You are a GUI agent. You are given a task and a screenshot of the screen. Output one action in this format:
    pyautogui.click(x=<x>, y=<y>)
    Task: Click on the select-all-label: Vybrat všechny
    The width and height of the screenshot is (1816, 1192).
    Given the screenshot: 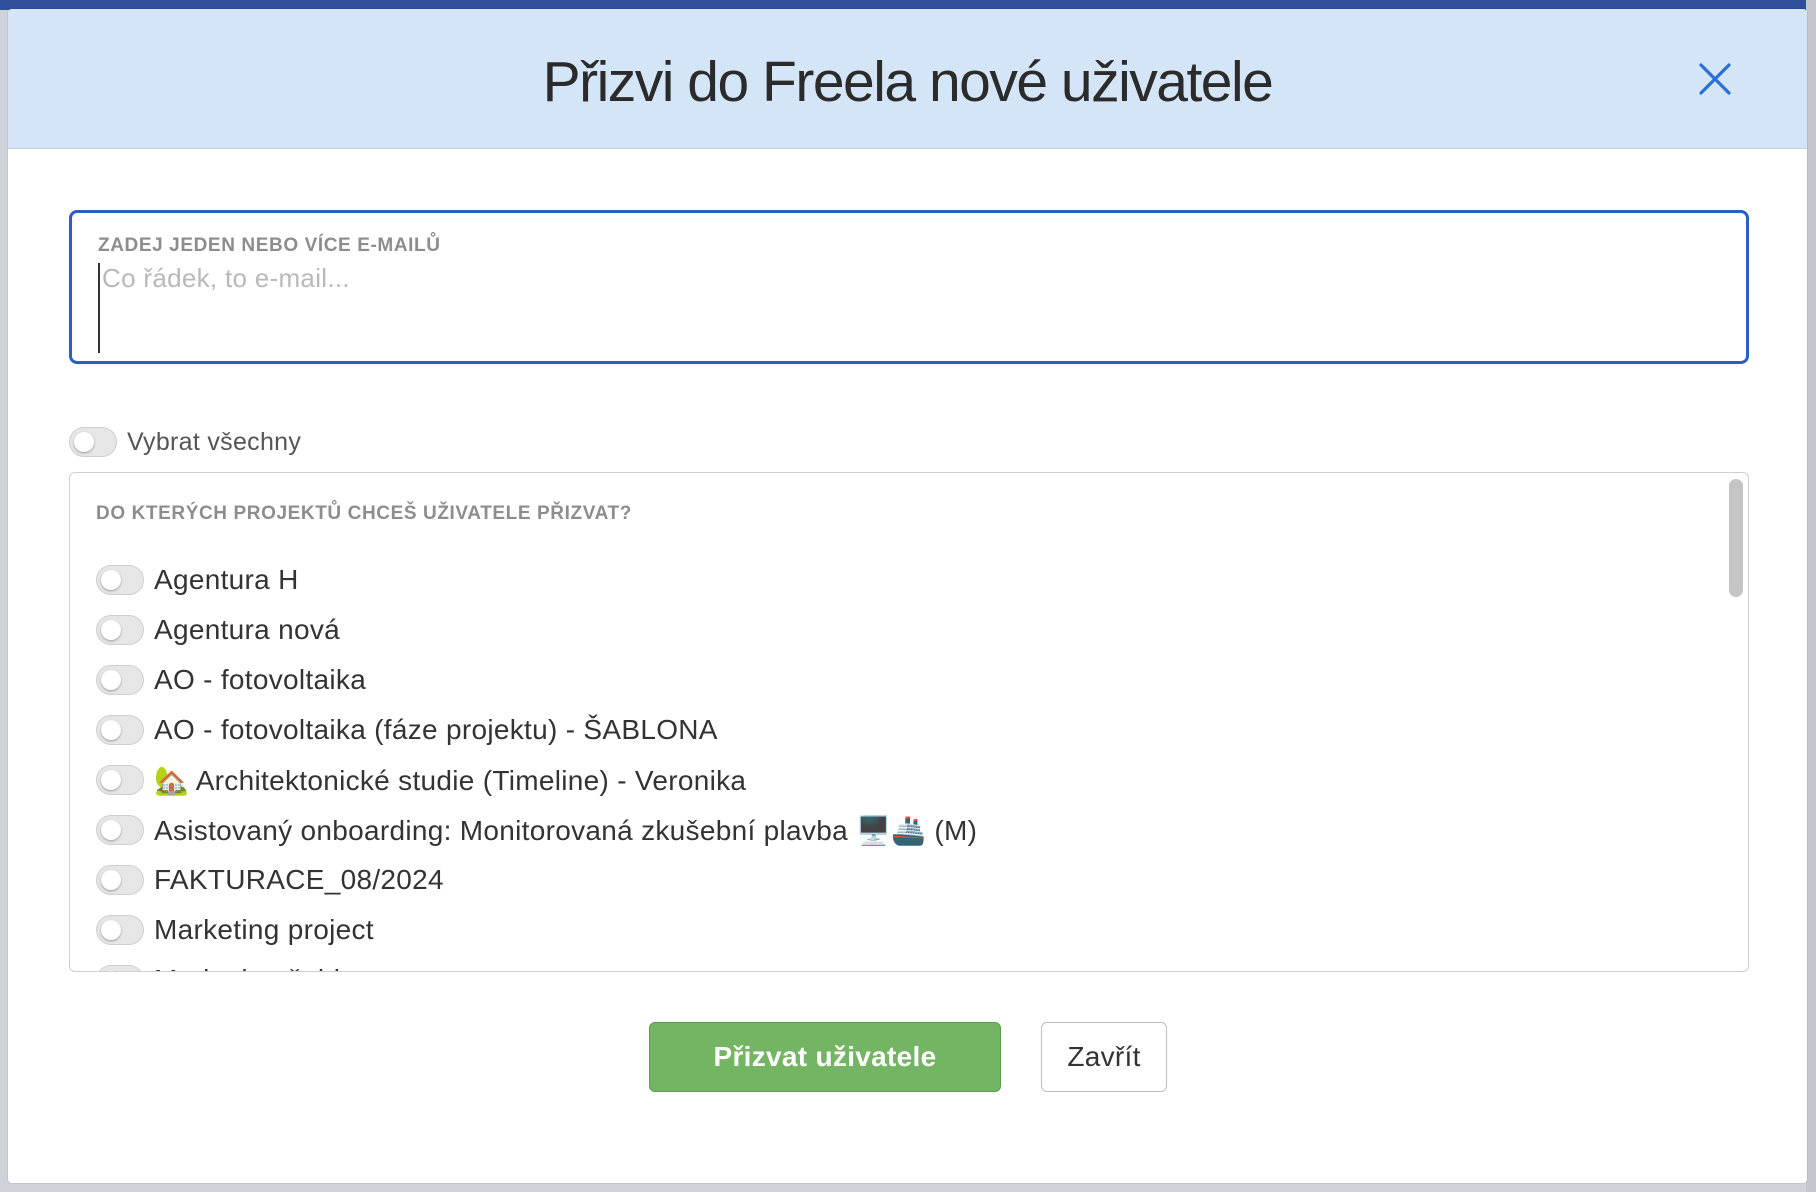 What is the action you would take?
    pyautogui.click(x=214, y=441)
    